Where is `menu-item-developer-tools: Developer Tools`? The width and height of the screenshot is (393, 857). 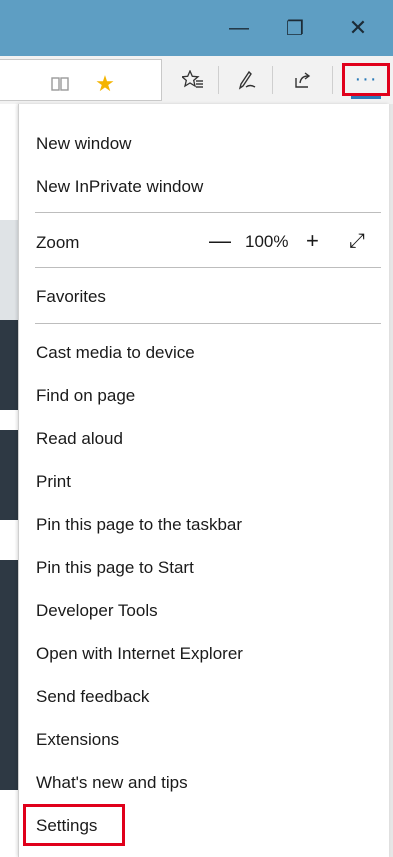 menu-item-developer-tools: Developer Tools is located at coordinates (97, 611).